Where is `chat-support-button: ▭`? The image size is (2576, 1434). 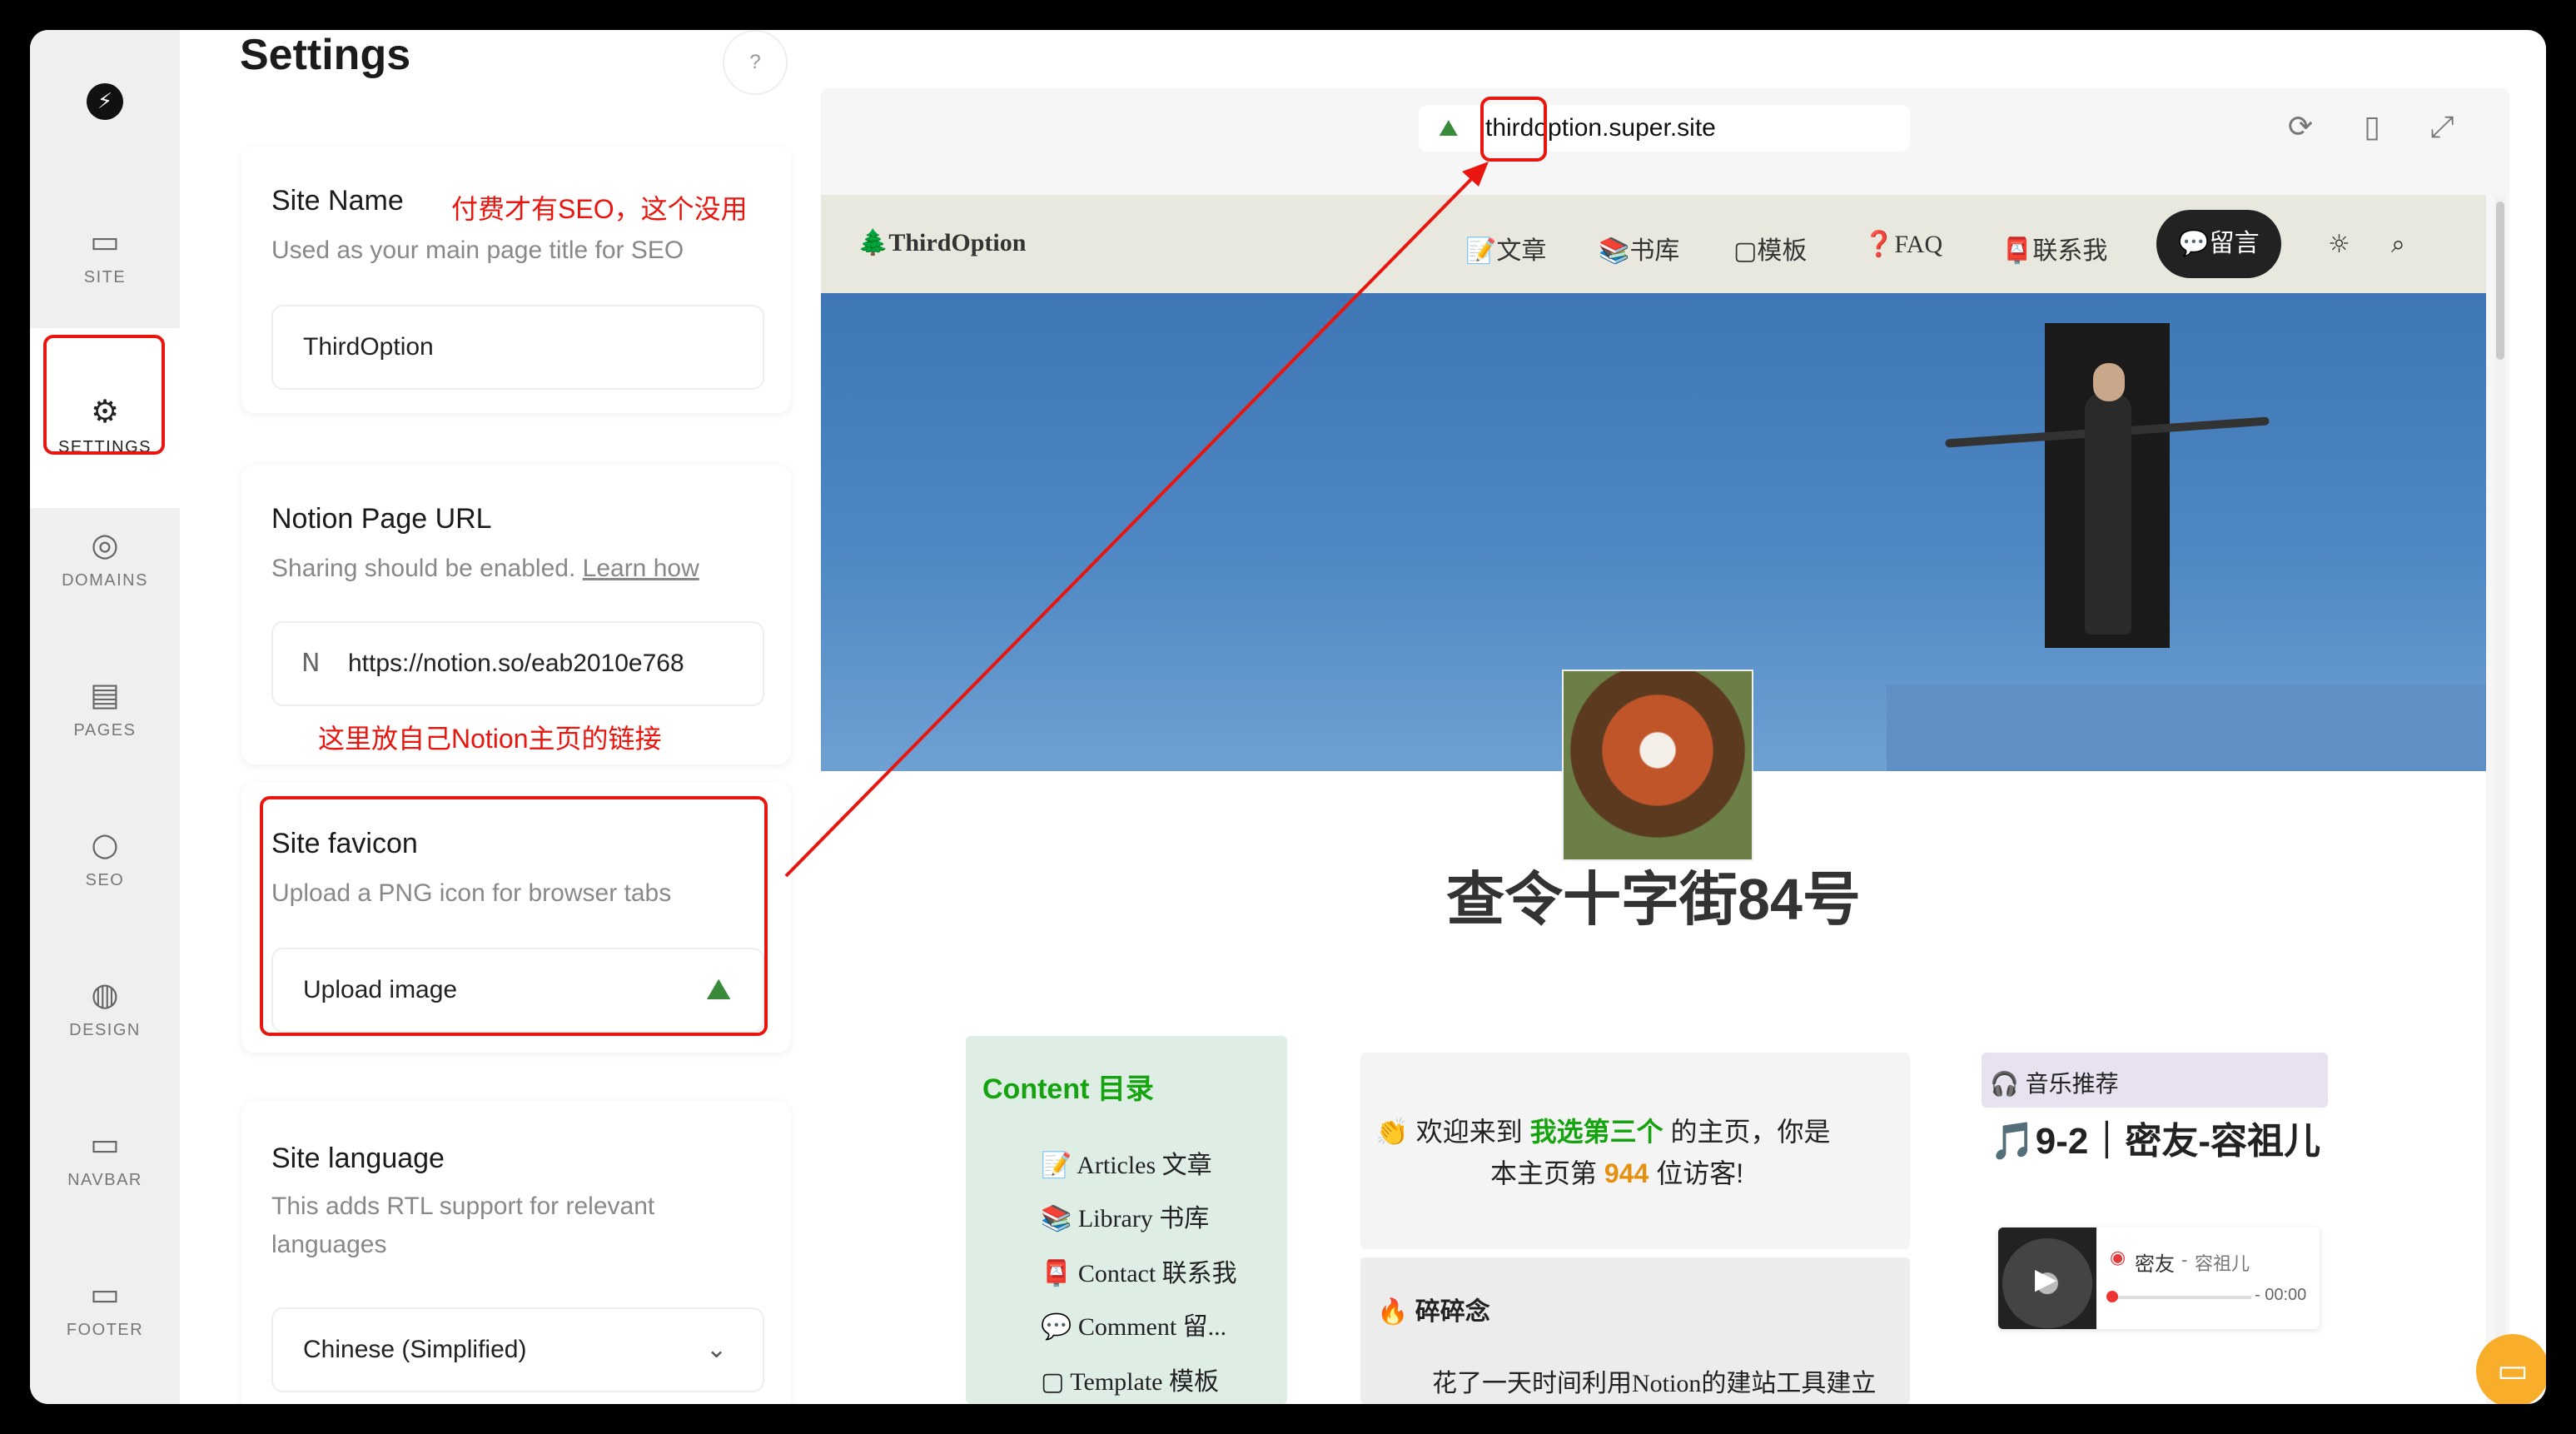
chat-support-button: ▭ is located at coordinates (2511, 1369).